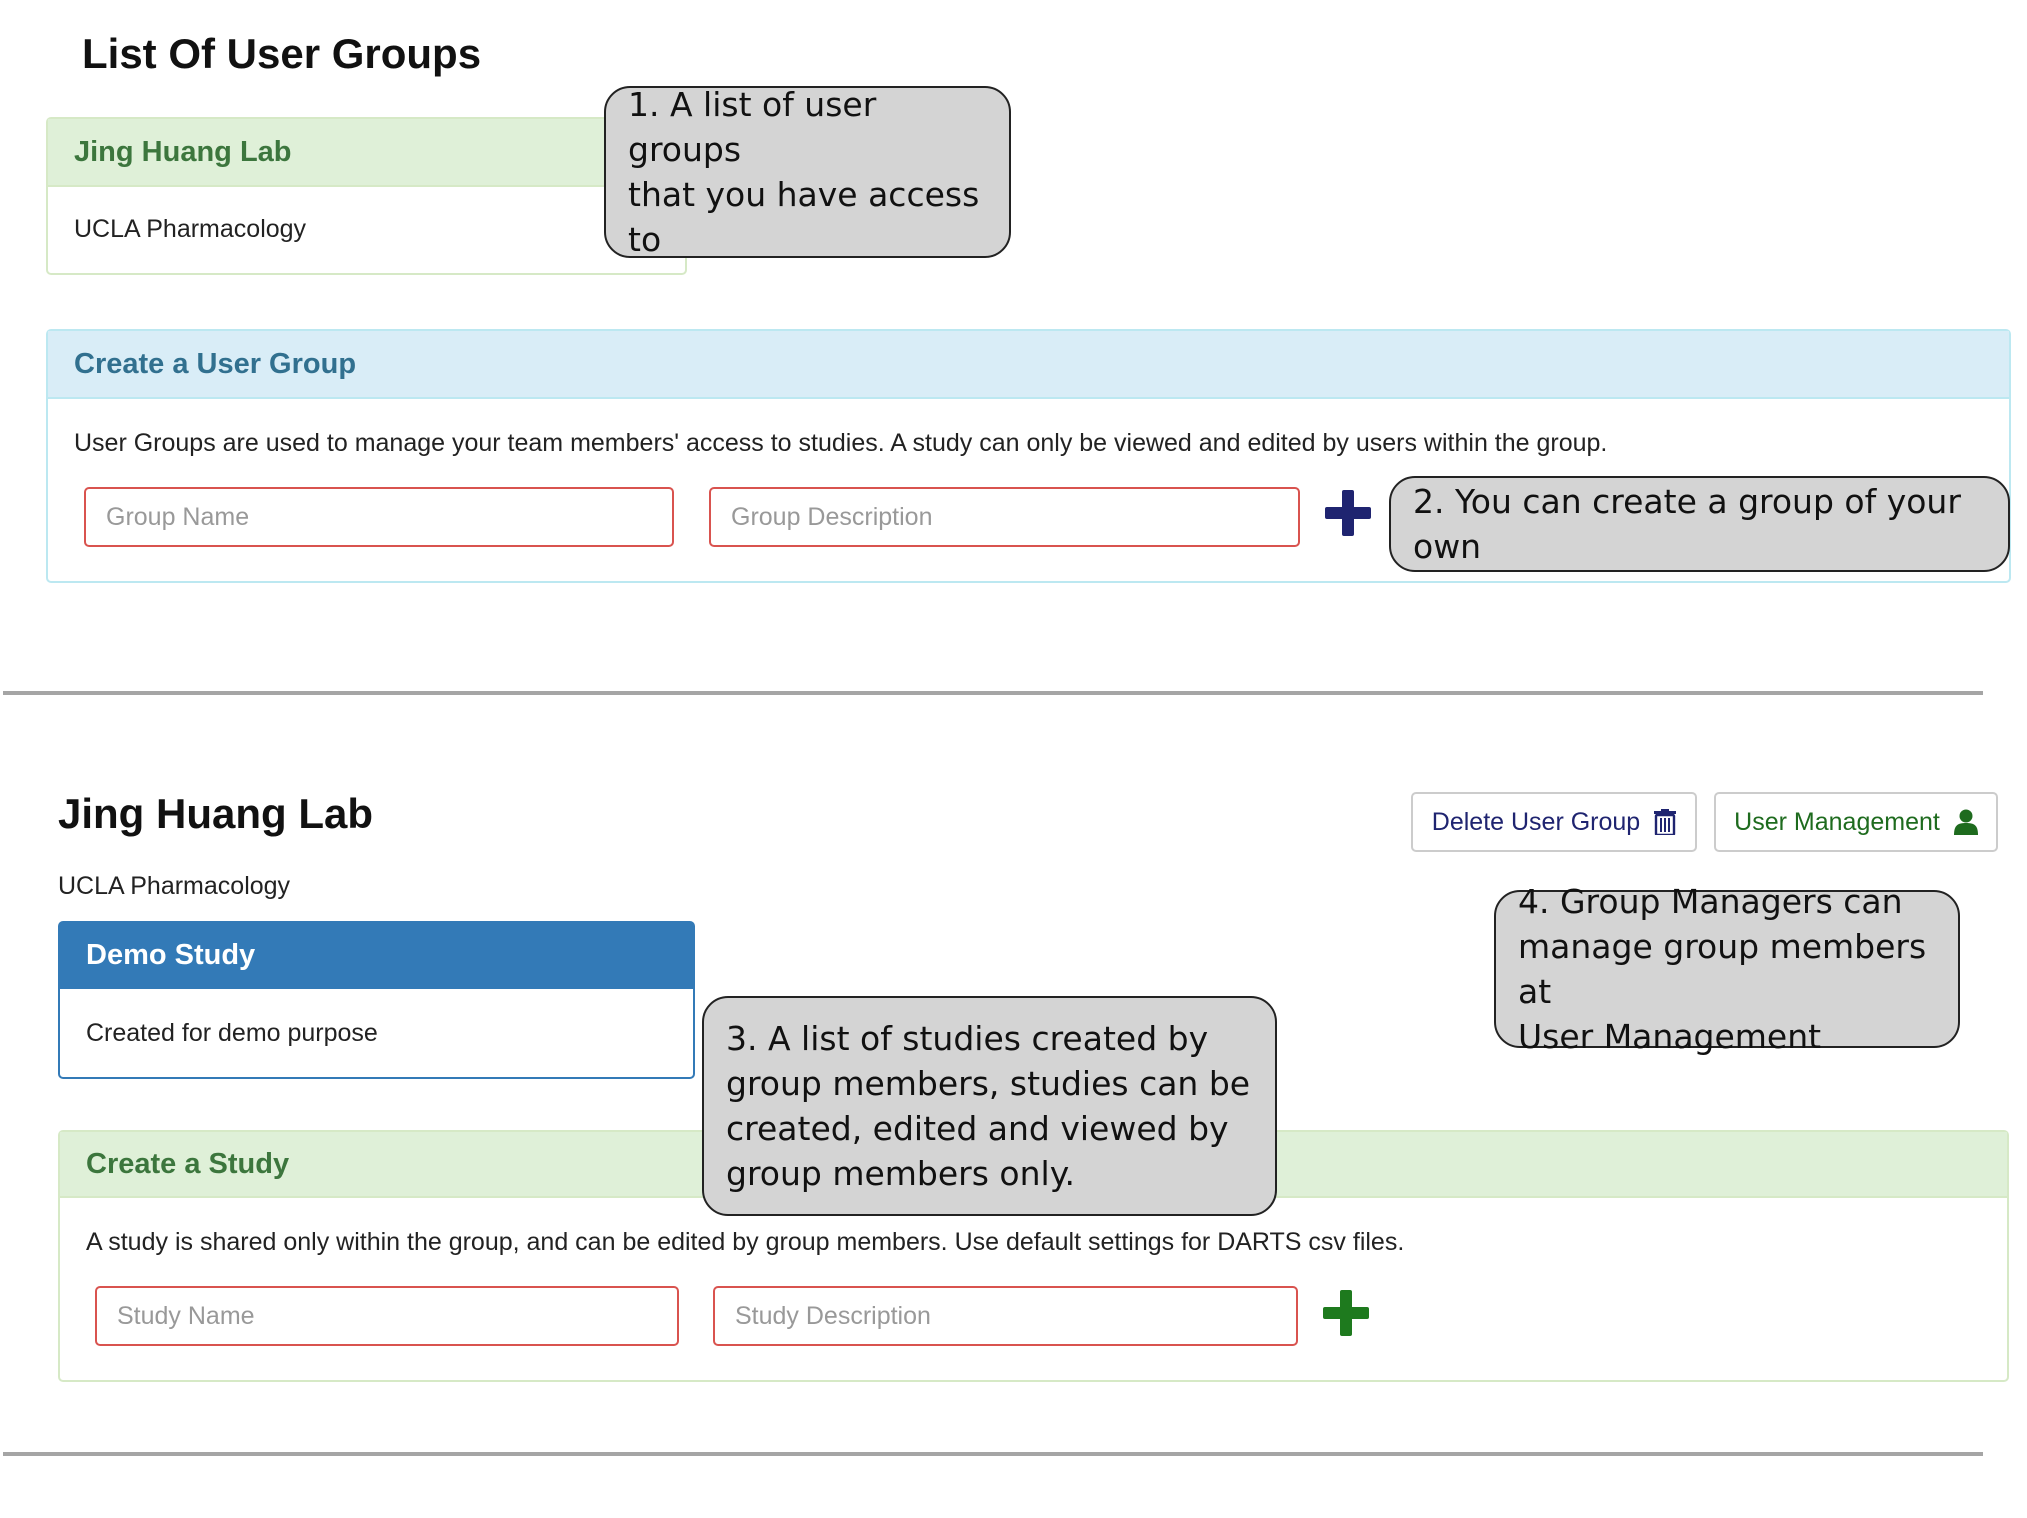 The image size is (2027, 1518). What do you see at coordinates (188, 1163) in the screenshot?
I see `create-study-heading: Create a Study` at bounding box center [188, 1163].